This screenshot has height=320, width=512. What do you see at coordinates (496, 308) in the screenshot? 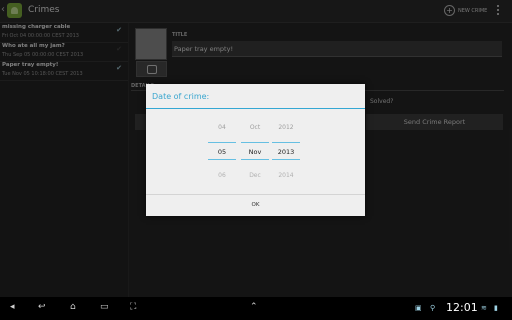
I see `battery-icon: ▮` at bounding box center [496, 308].